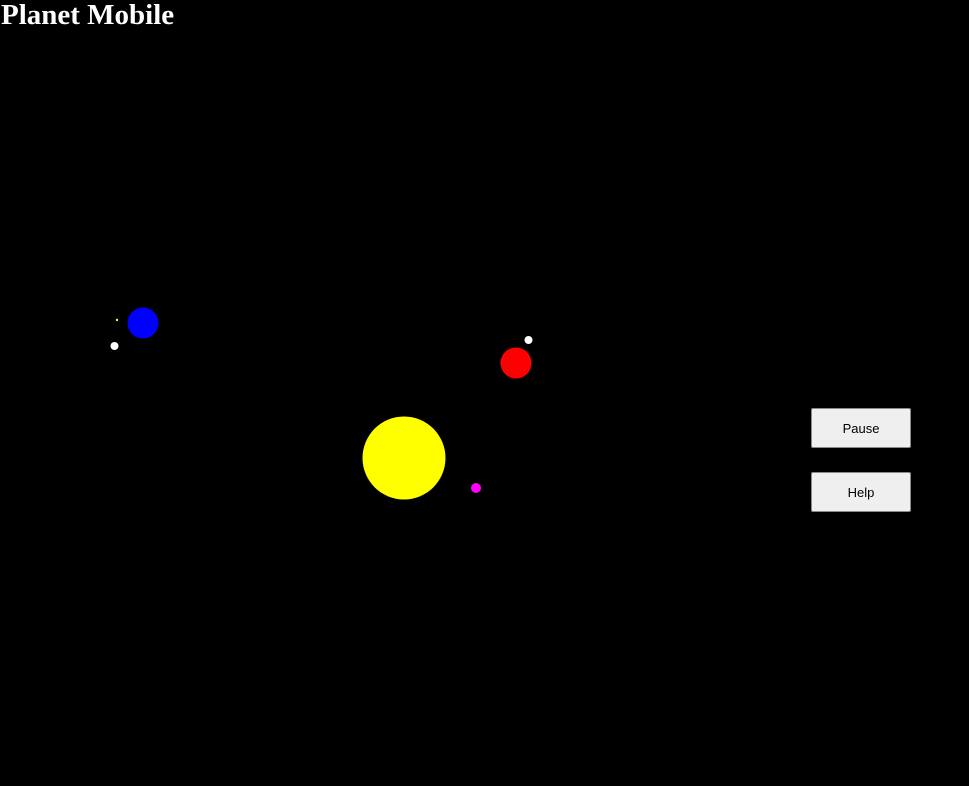 The image size is (969, 786). I want to click on solar-system-canvas, so click(321, 403).